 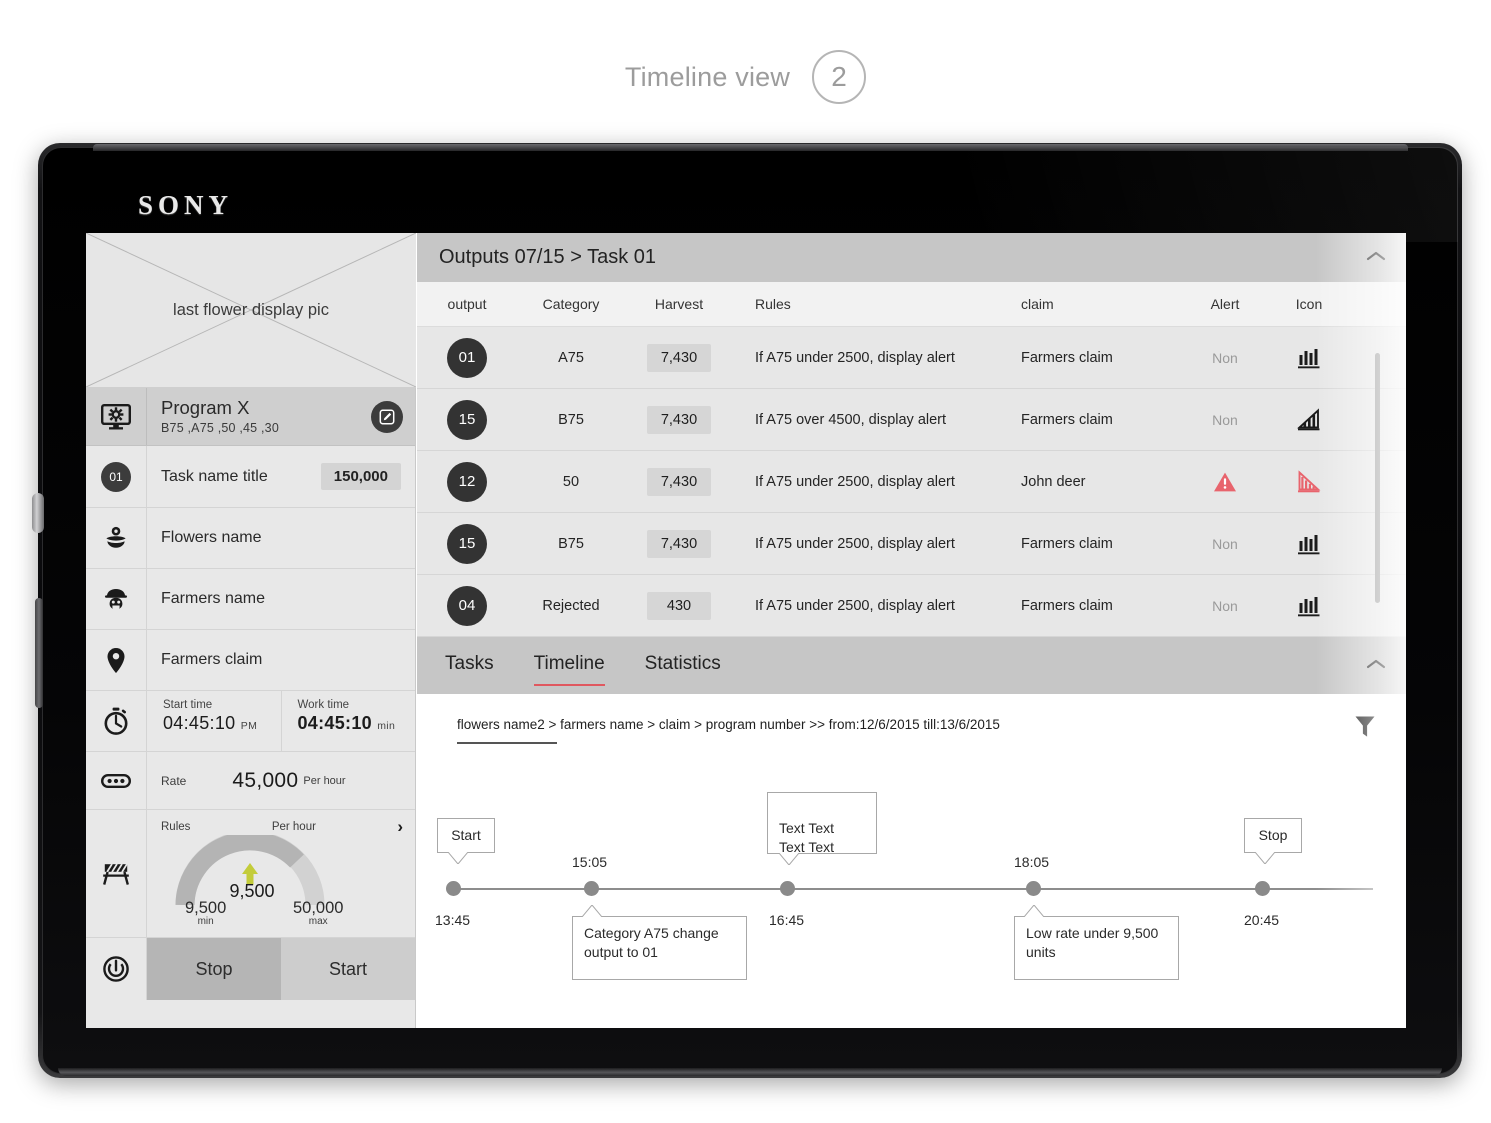 I want to click on work-time-caption: Work time, so click(x=323, y=705).